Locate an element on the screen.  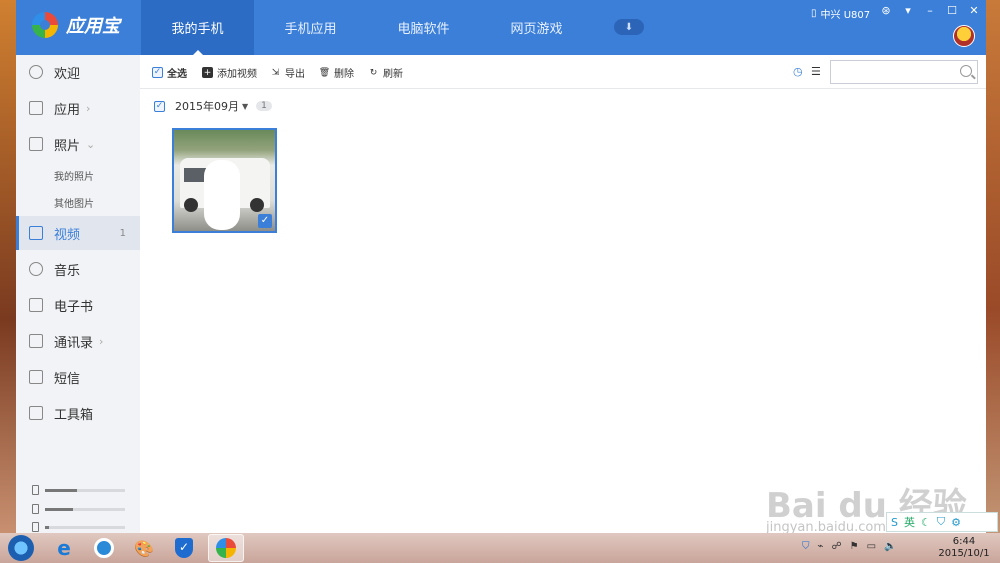
system-tray: ⛉ ⌁ ☍ ⚑ ▭ 🔈 is located at coordinates (849, 546).